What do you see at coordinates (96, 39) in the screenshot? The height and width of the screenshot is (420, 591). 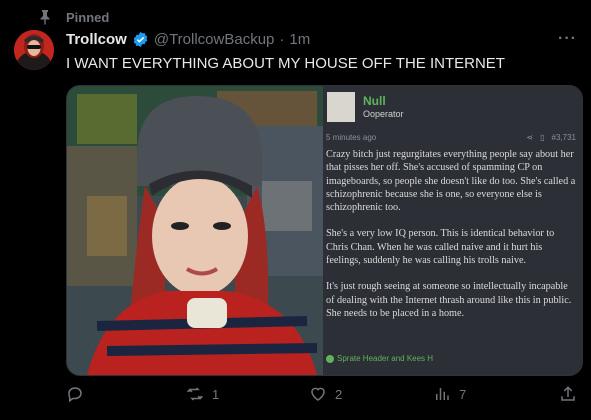 I see `author-name: Trollcow` at bounding box center [96, 39].